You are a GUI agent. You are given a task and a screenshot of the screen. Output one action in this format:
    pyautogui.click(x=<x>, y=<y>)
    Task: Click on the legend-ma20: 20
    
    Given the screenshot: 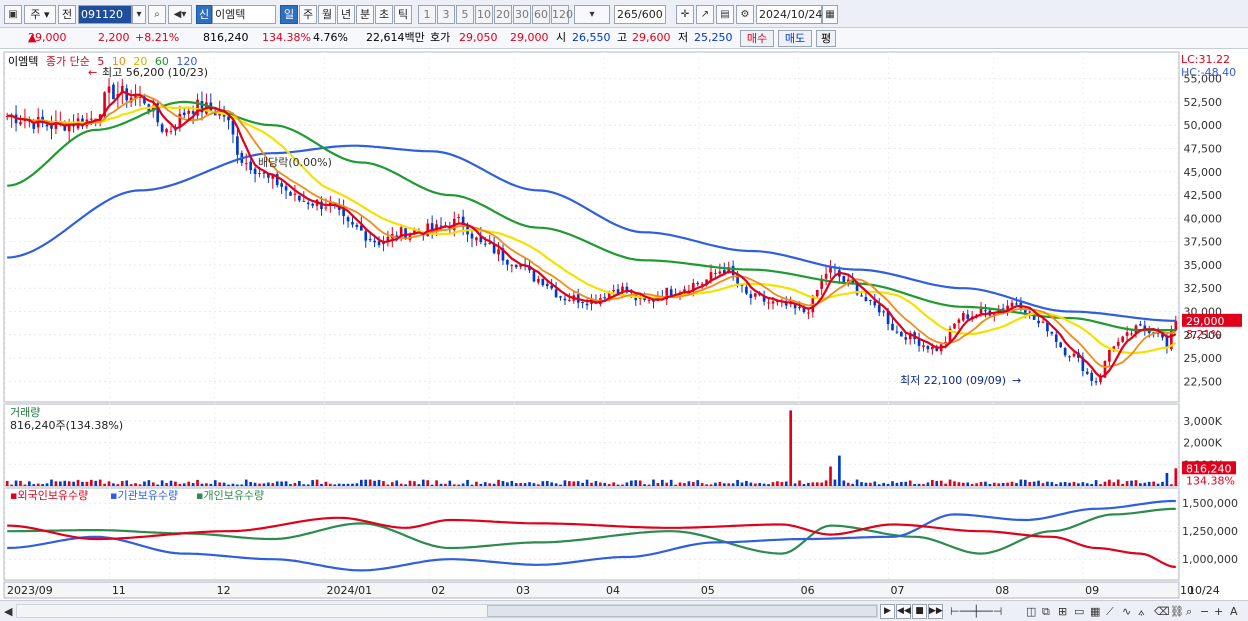 What is the action you would take?
    pyautogui.click(x=140, y=61)
    